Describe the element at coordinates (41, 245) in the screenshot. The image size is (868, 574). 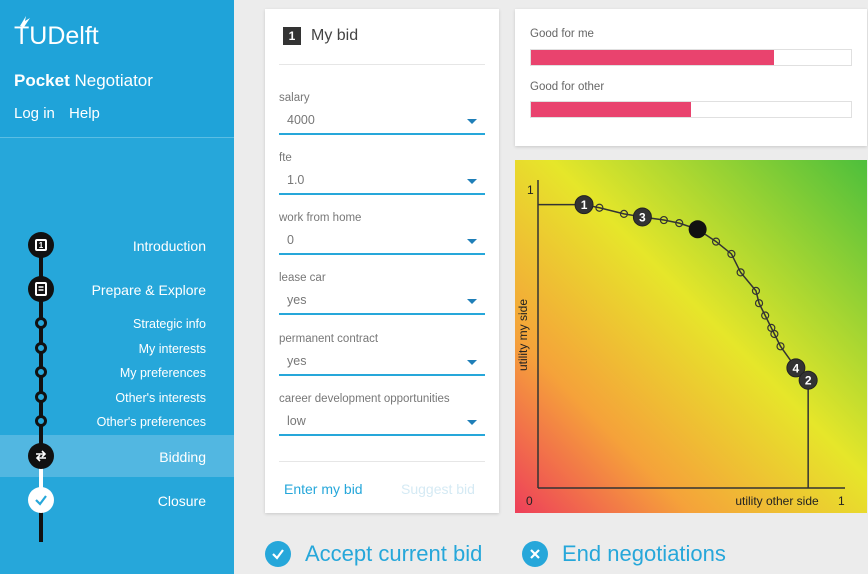
I see `introduction-node-icon: 1` at that location.